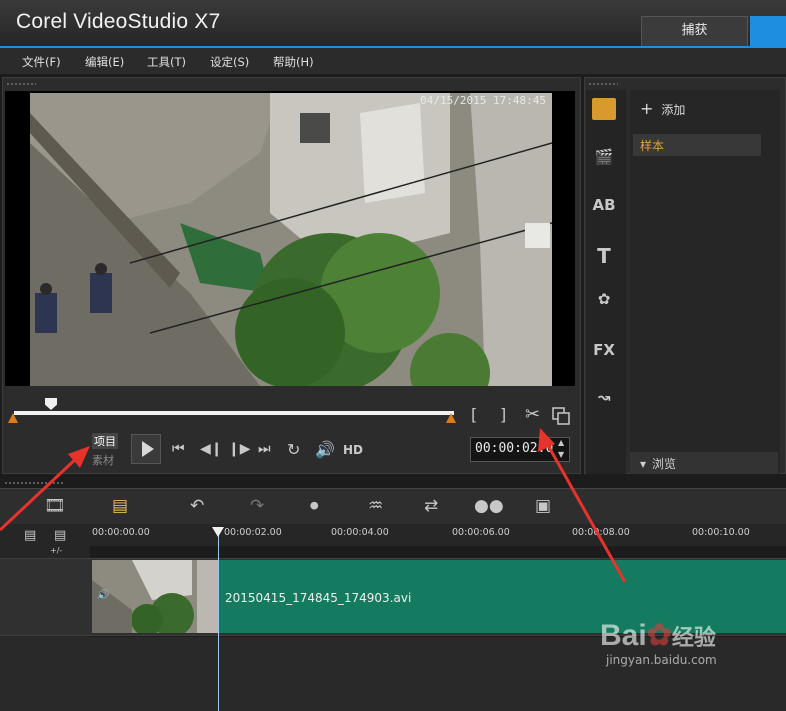 Image resolution: width=786 pixels, height=711 pixels. Describe the element at coordinates (659, 635) in the screenshot. I see `paw-icon: ✿` at that location.